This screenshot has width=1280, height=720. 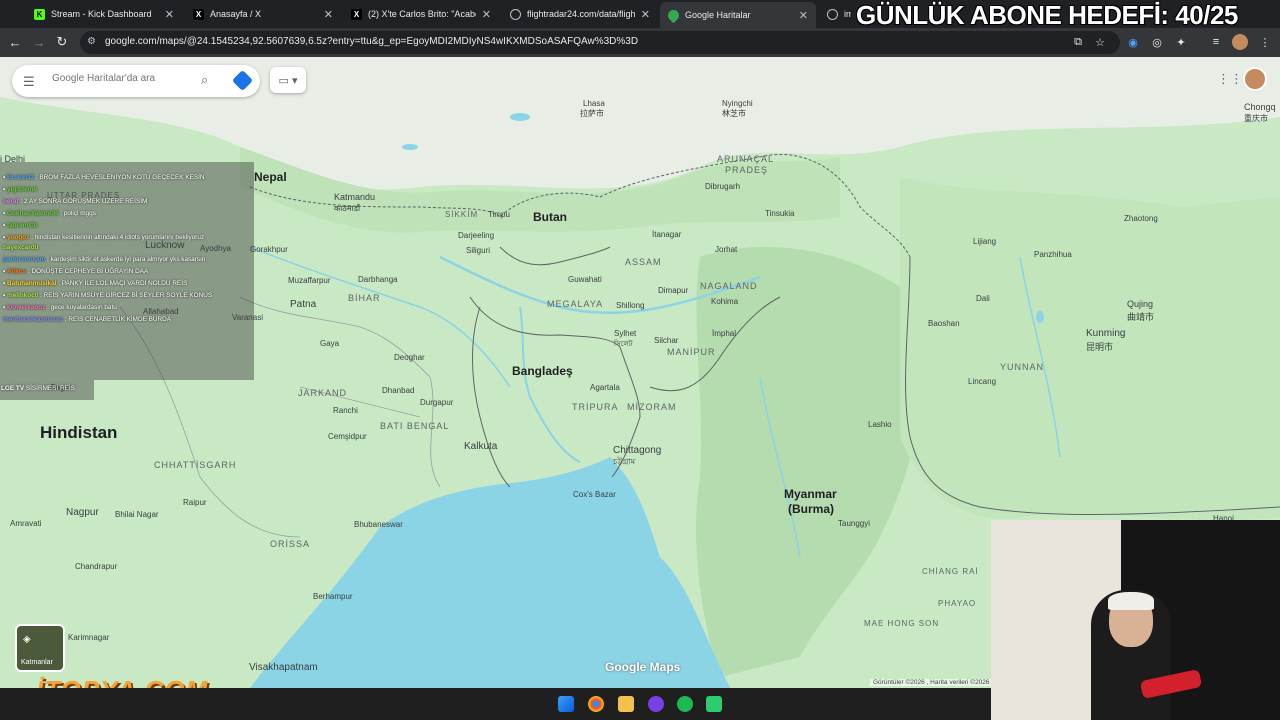 I want to click on map-copyright: Görüntüler ©2026 , Harita verileri ©2026, so click(x=931, y=682).